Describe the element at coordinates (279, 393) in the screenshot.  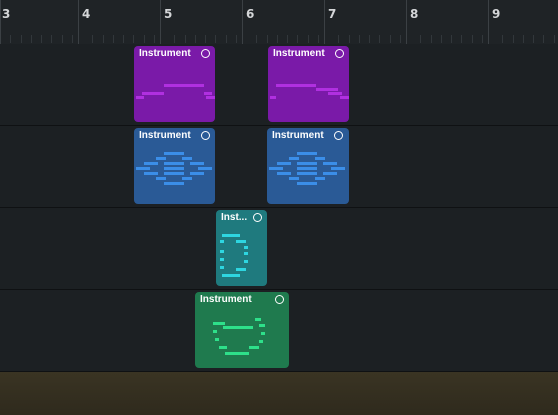
I see `empty-track-area` at that location.